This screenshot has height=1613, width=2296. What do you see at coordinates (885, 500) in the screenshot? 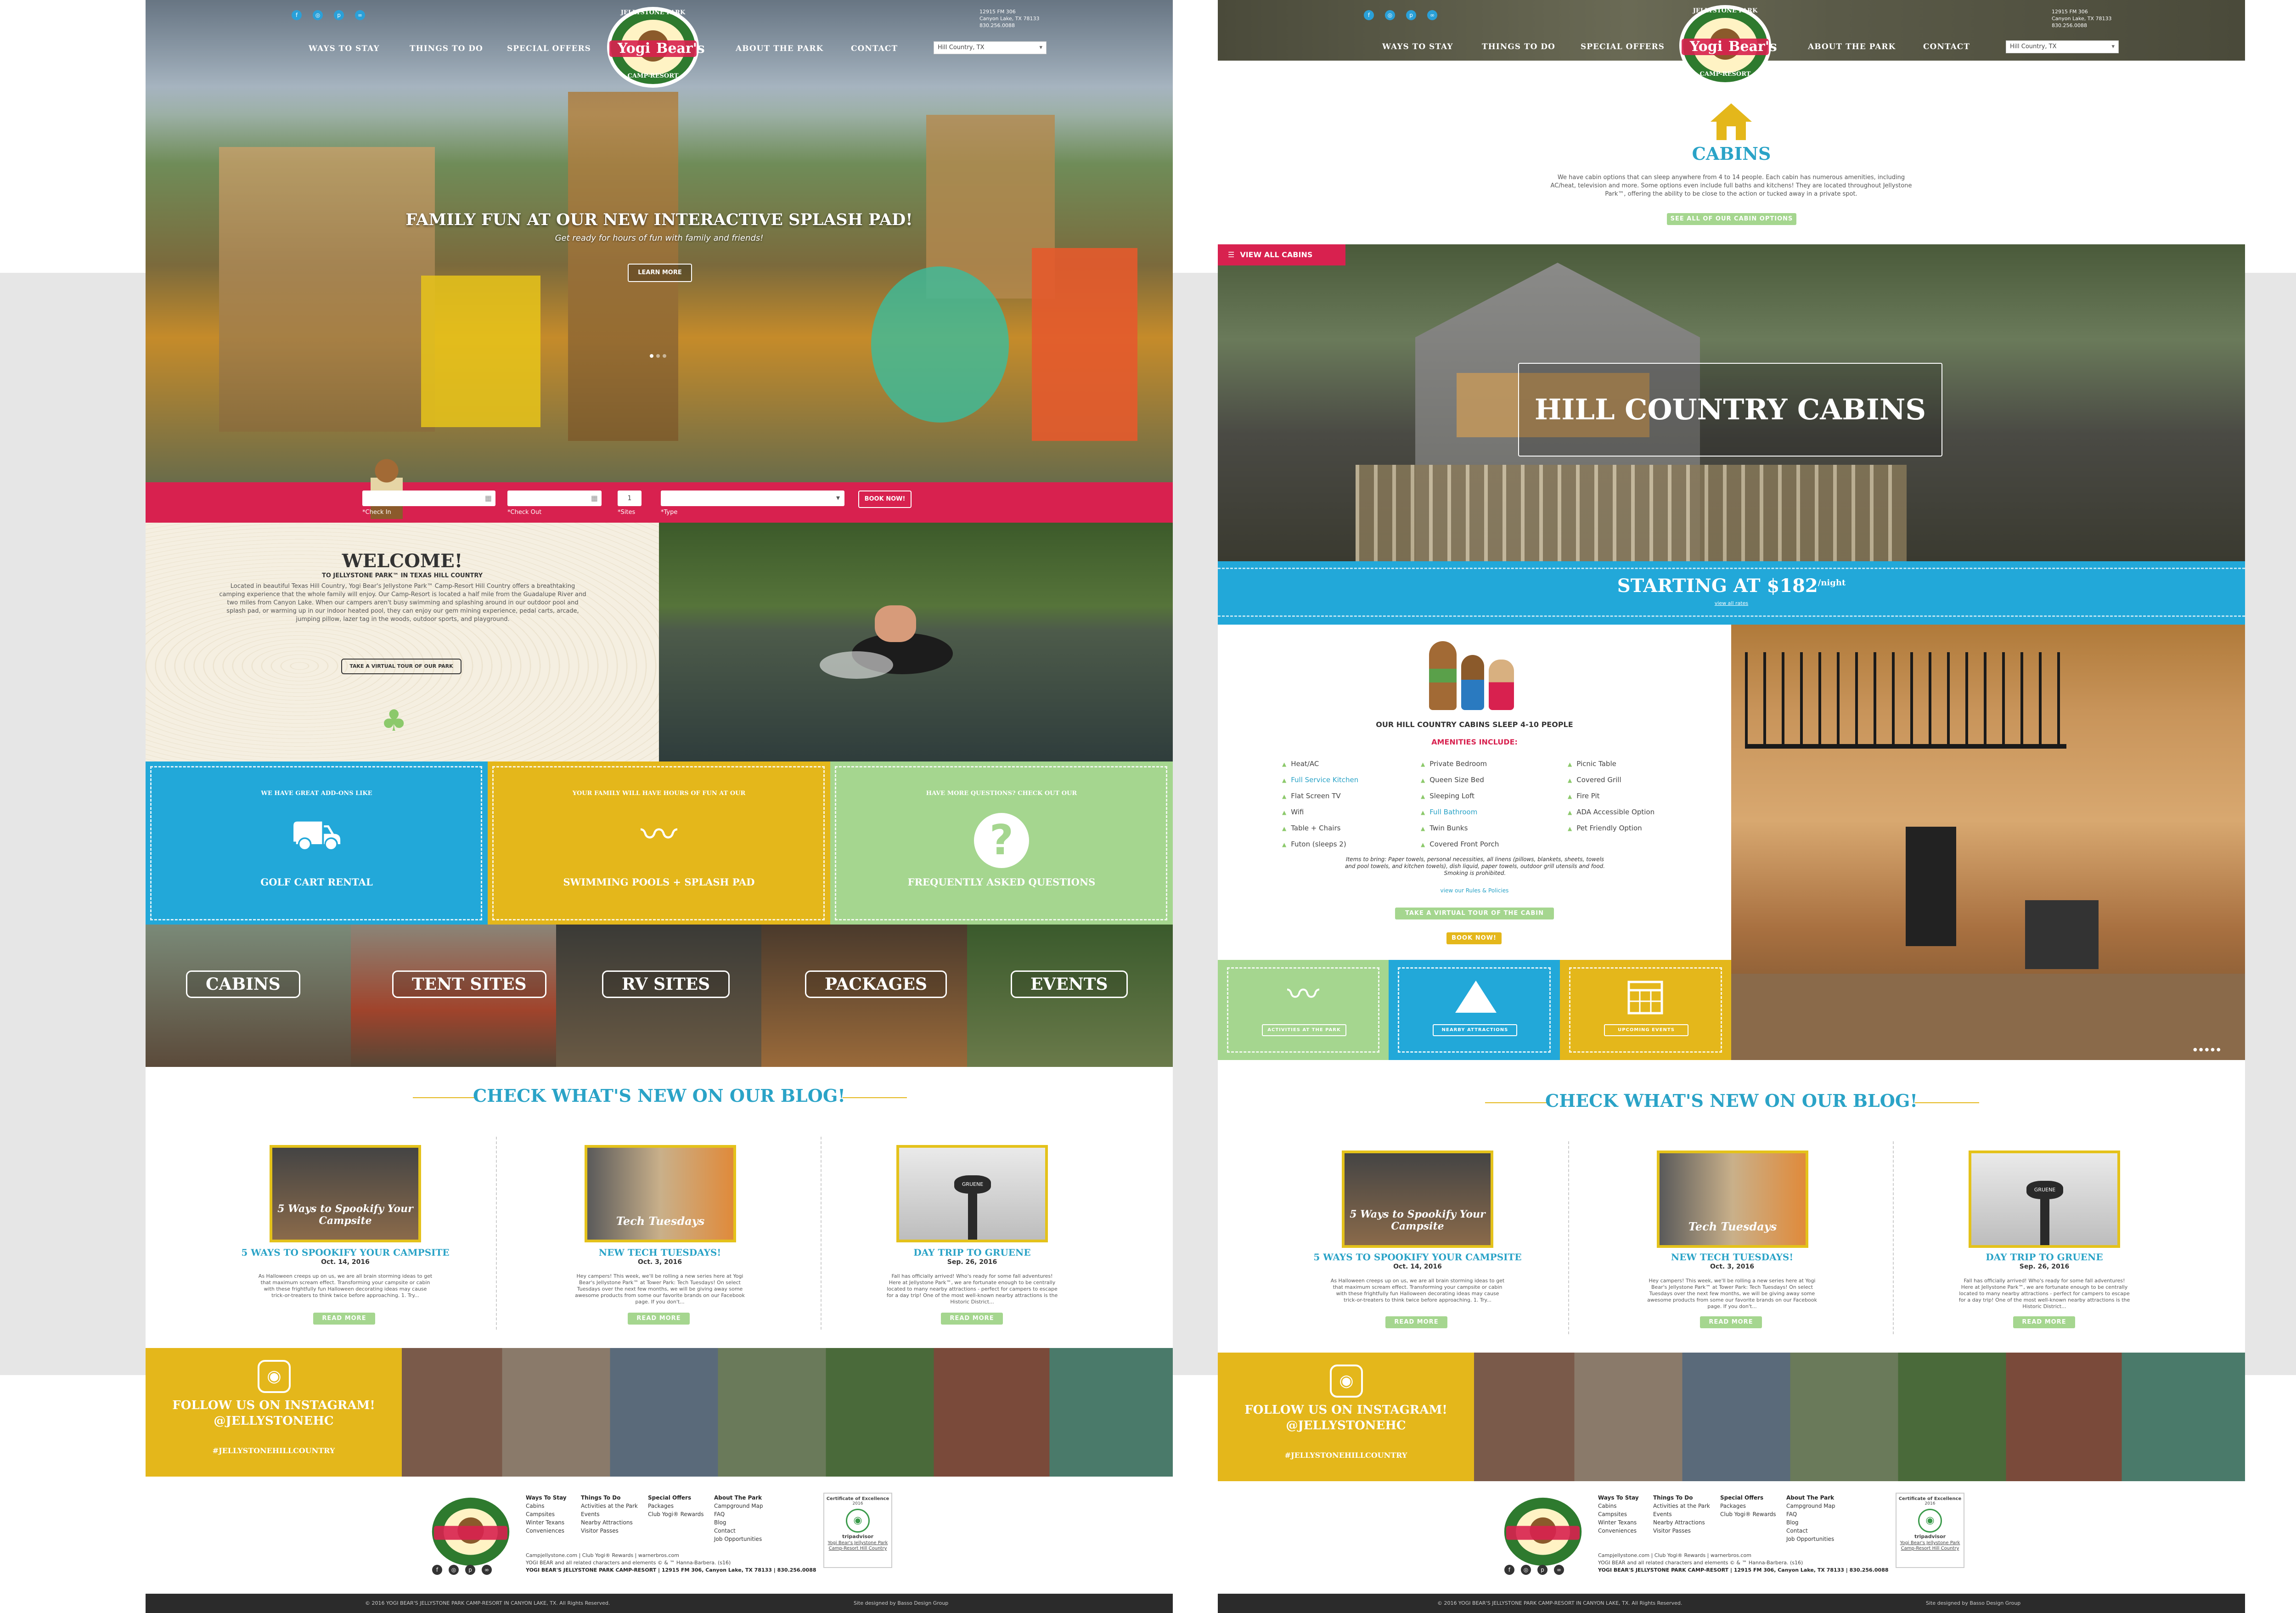
I see `book-now-button: BOOK NOW!` at bounding box center [885, 500].